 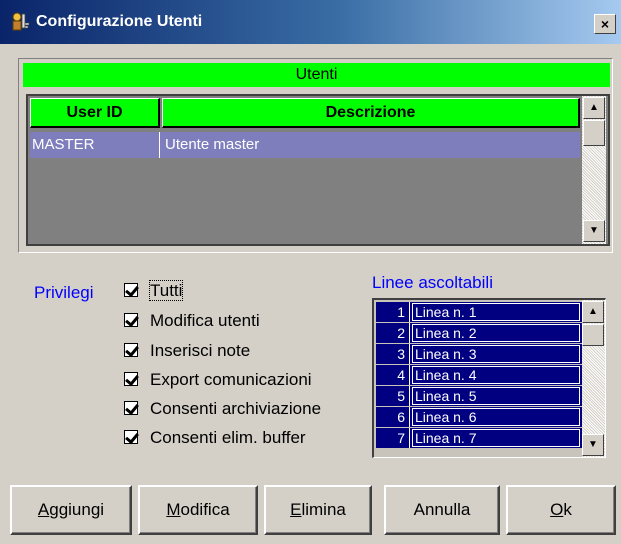 I want to click on line-number: 4, so click(x=393, y=375).